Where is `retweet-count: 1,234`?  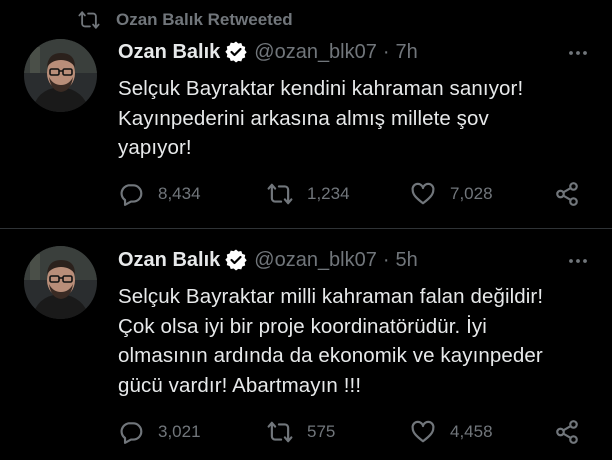 retweet-count: 1,234 is located at coordinates (328, 193).